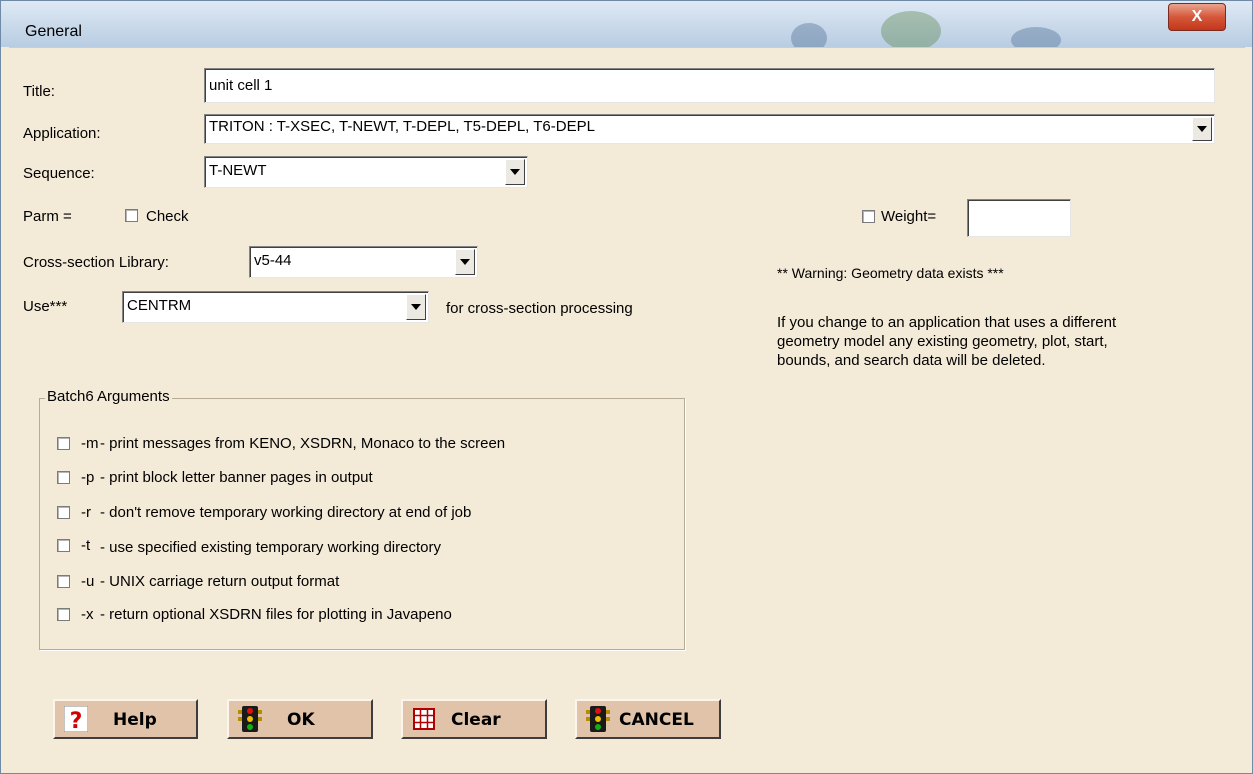 Image resolution: width=1253 pixels, height=774 pixels. Describe the element at coordinates (159, 305) in the screenshot. I see `use-value: CENTRM` at that location.